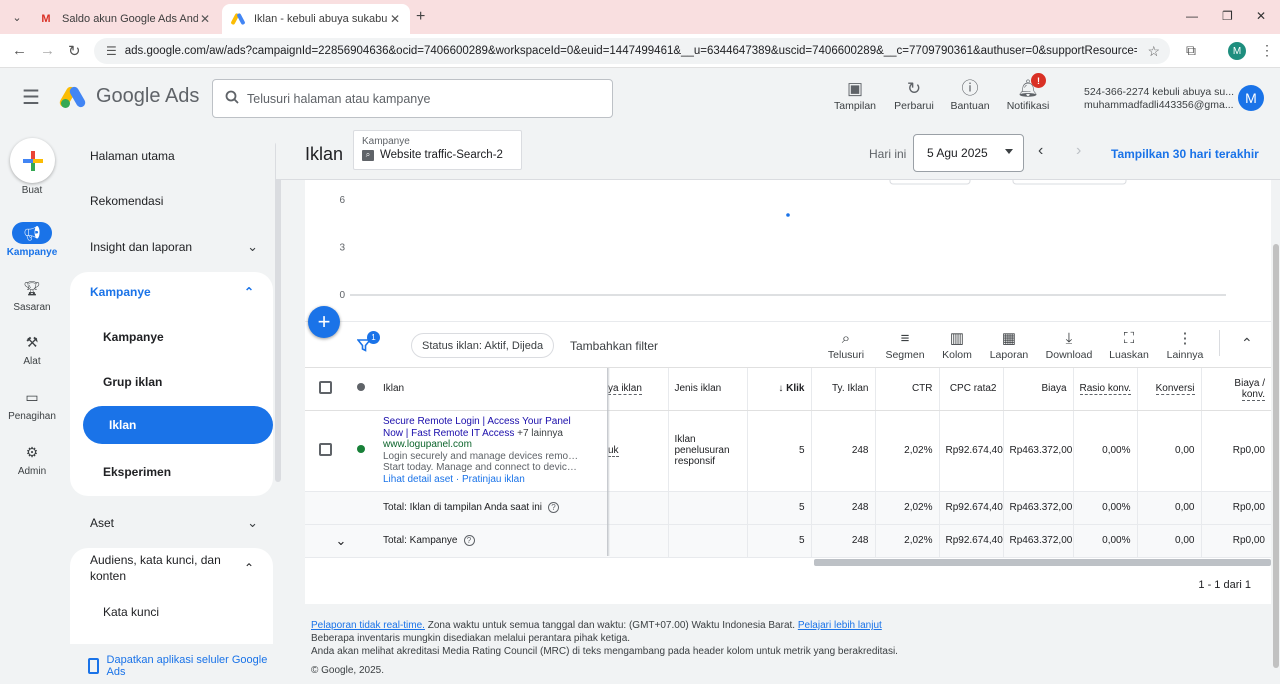  Describe the element at coordinates (1185, 345) in the screenshot. I see `tool-more: ⋮ Lainnya` at that location.